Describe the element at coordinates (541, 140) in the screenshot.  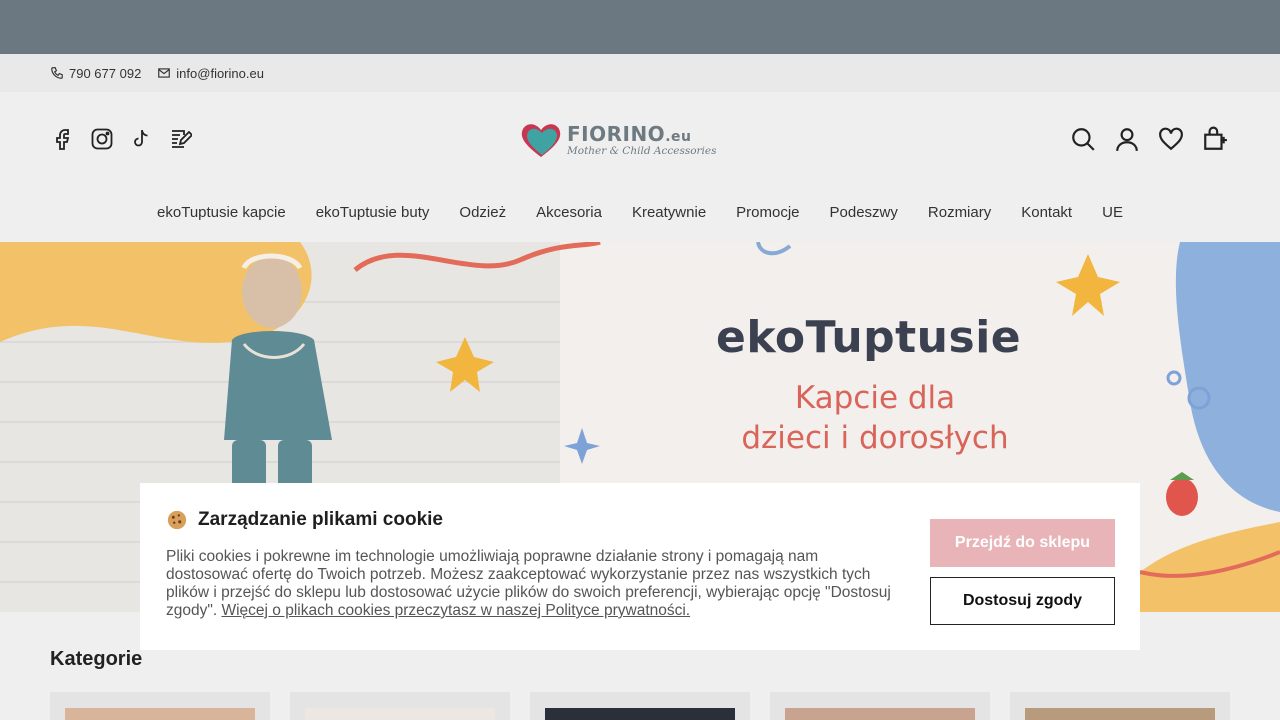
I see `heart-logo-icon` at that location.